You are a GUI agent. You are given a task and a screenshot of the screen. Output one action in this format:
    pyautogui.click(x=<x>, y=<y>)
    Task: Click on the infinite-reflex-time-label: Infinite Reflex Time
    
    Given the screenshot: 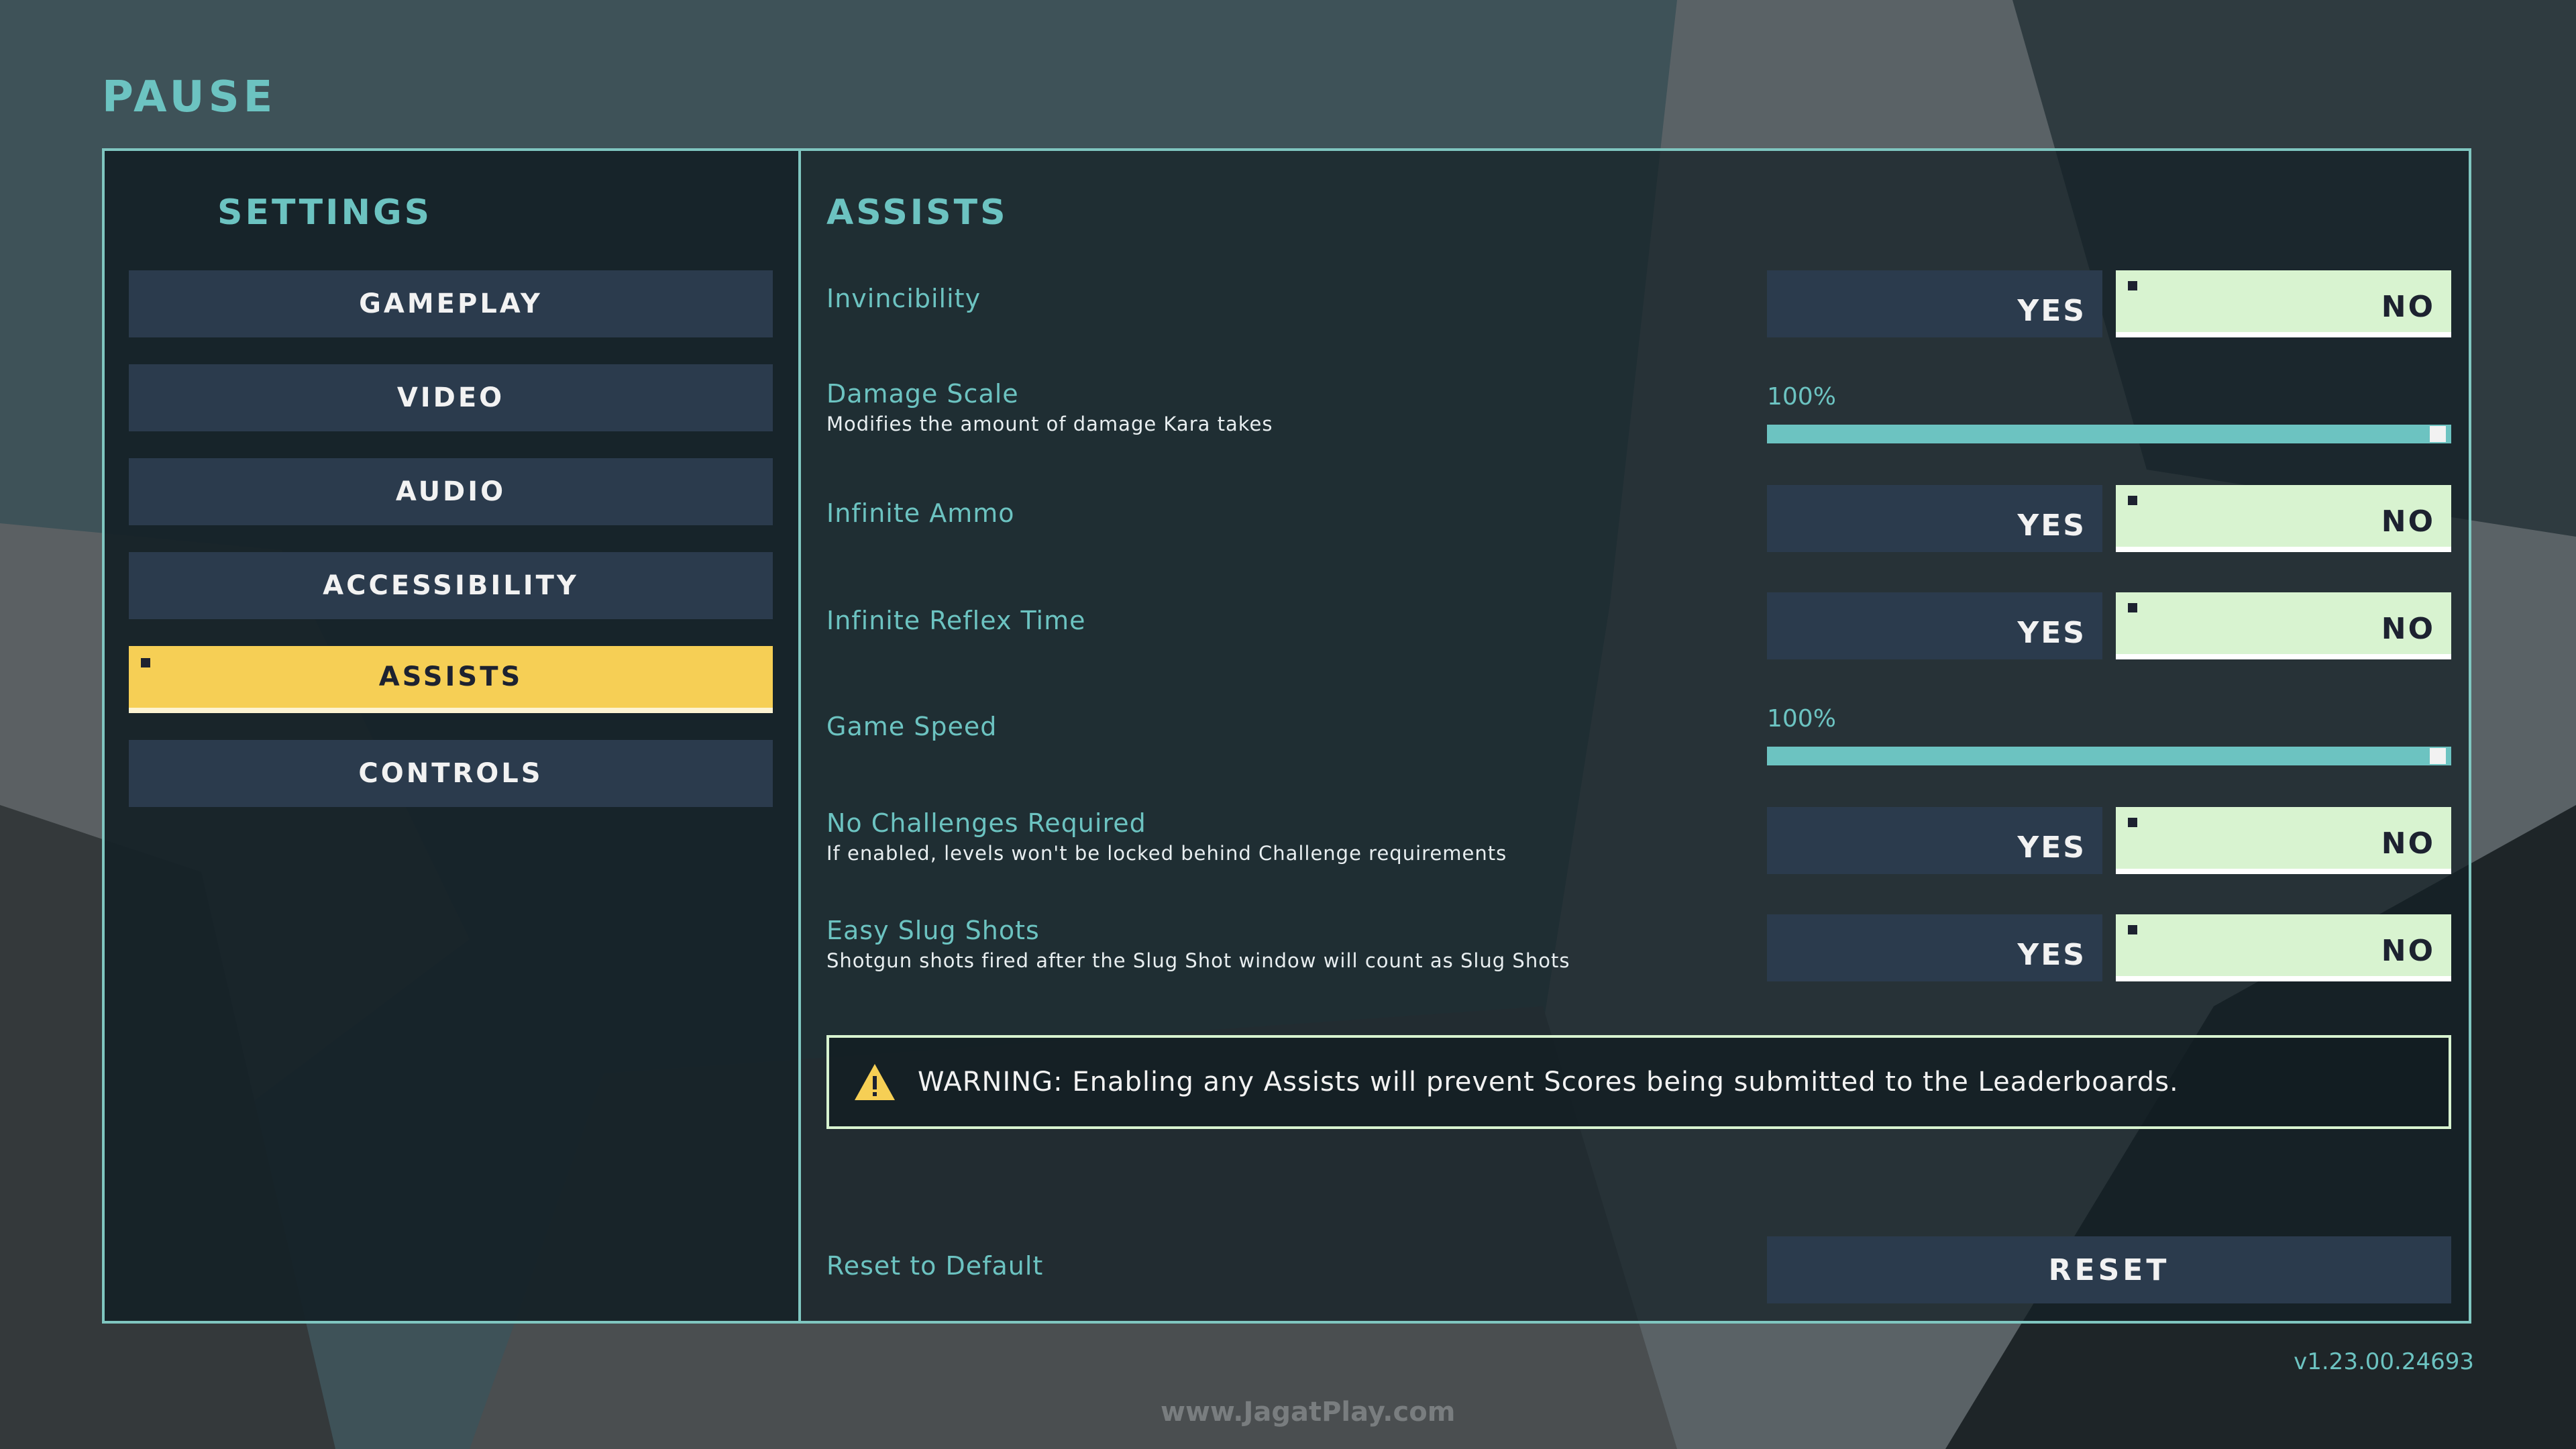 What is the action you would take?
    pyautogui.click(x=956, y=620)
    